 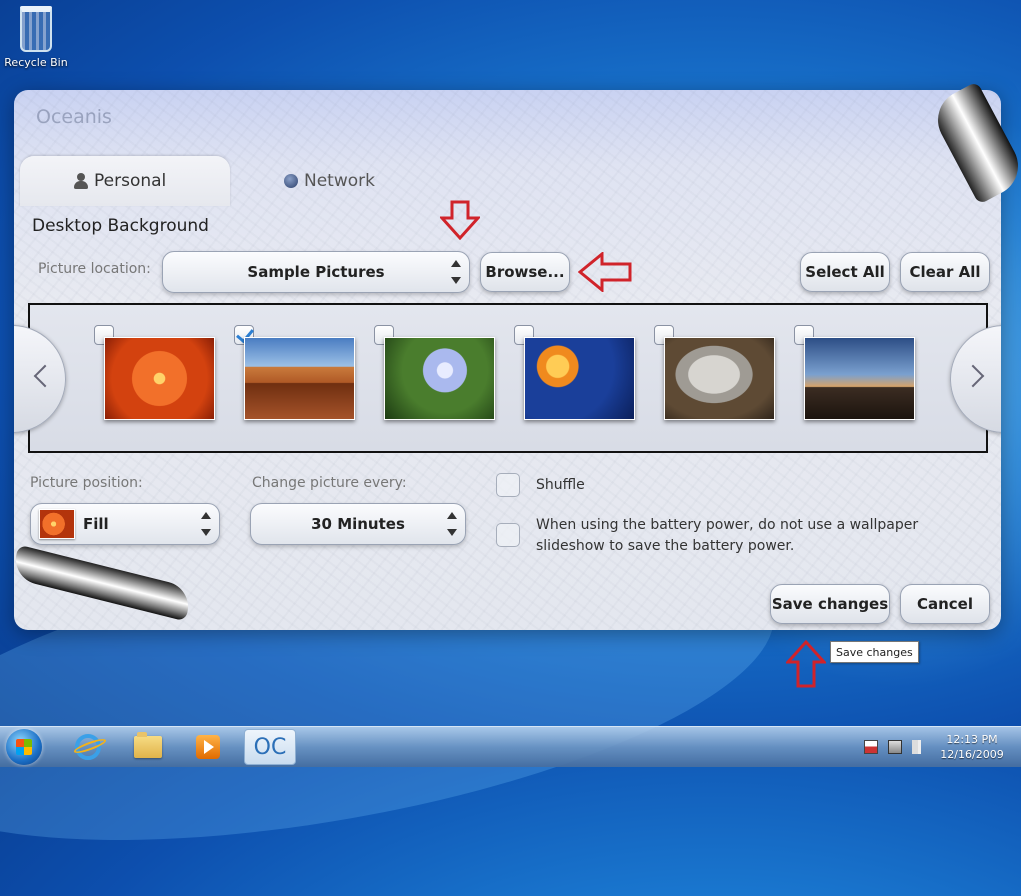 What do you see at coordinates (945, 272) in the screenshot?
I see `clear-all-button: Clear All` at bounding box center [945, 272].